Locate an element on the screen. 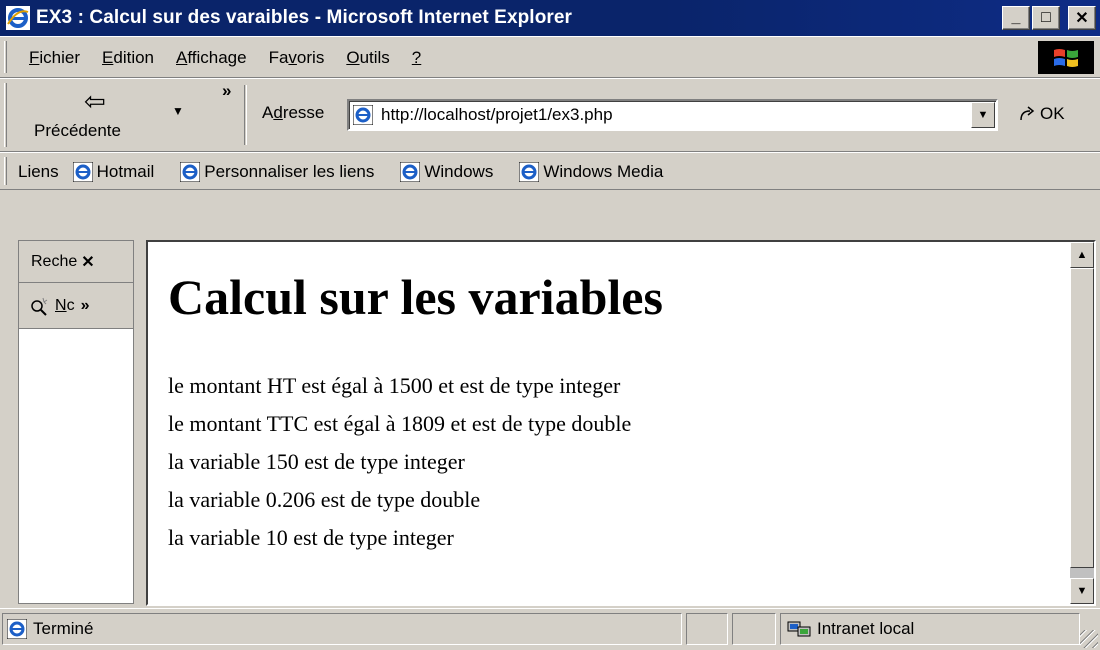 The width and height of the screenshot is (1100, 650). page-heading: Calcul sur les variables is located at coordinates (415, 297).